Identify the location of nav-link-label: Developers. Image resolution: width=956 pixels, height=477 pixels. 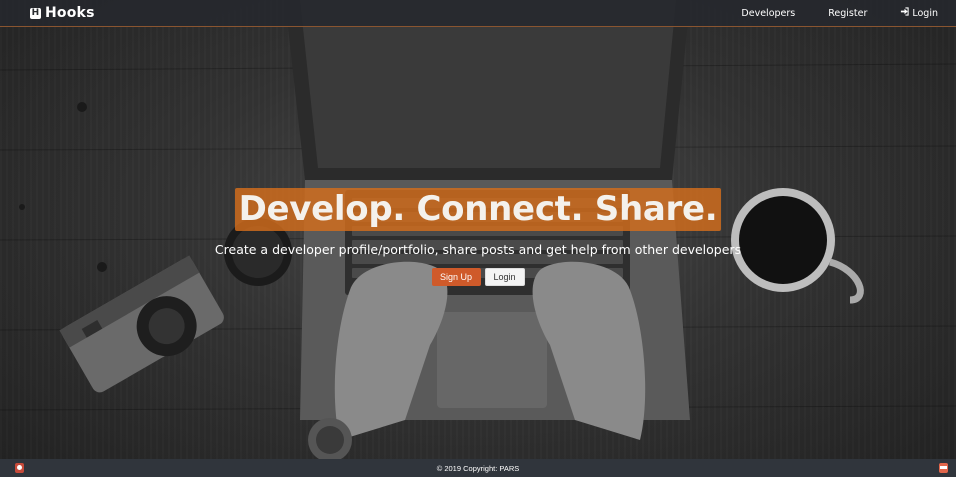
(768, 13).